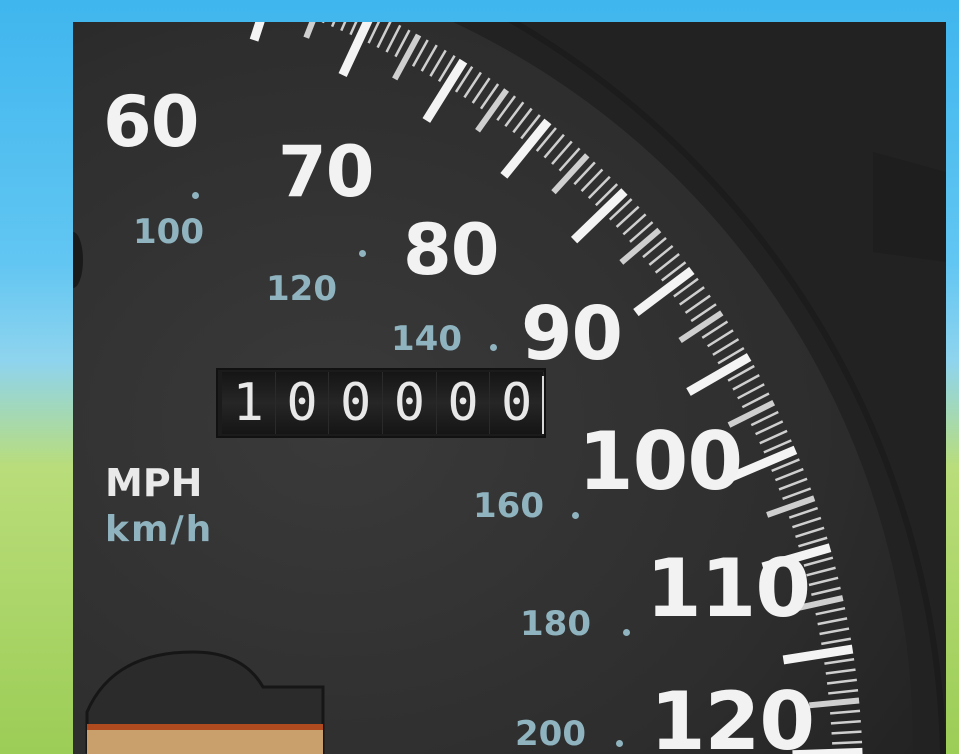 The height and width of the screenshot is (754, 959). Describe the element at coordinates (301, 289) in the screenshot. I see `kmh-label-120: 120` at that location.